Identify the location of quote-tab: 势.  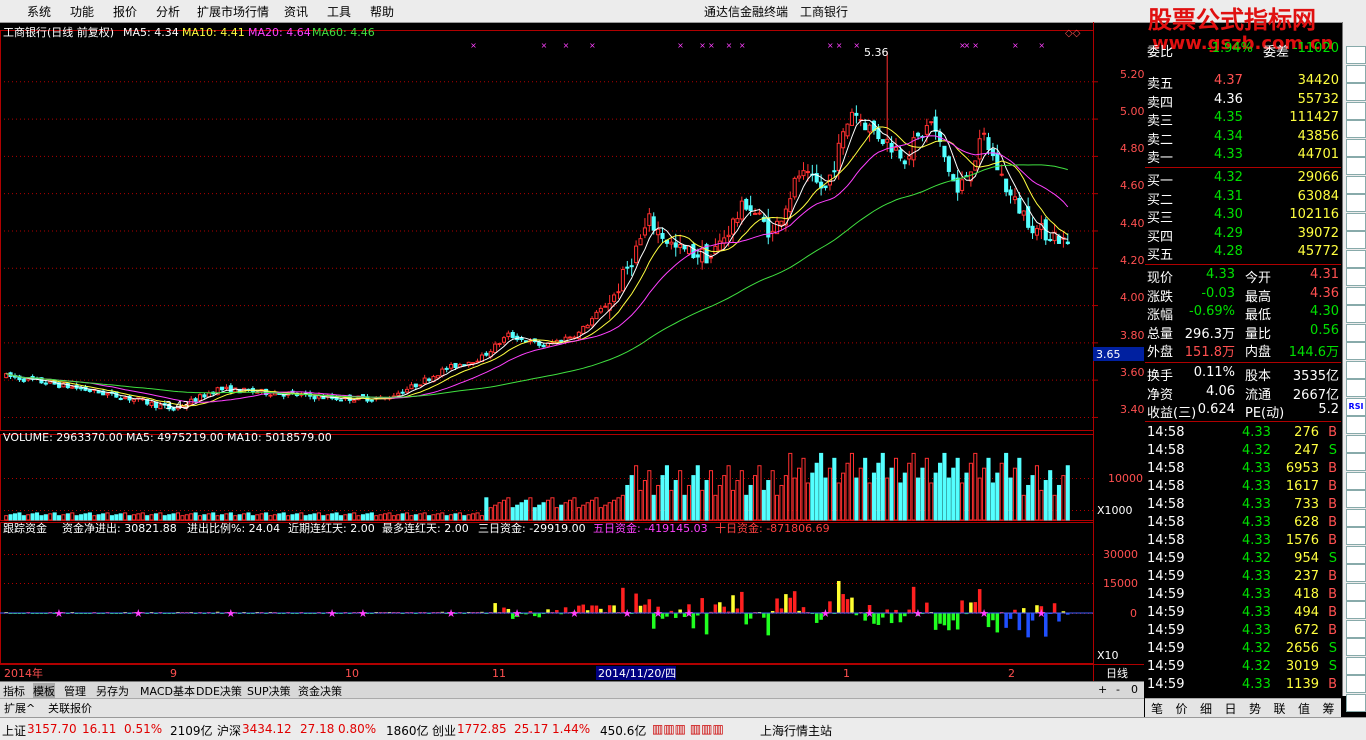
(1255, 708).